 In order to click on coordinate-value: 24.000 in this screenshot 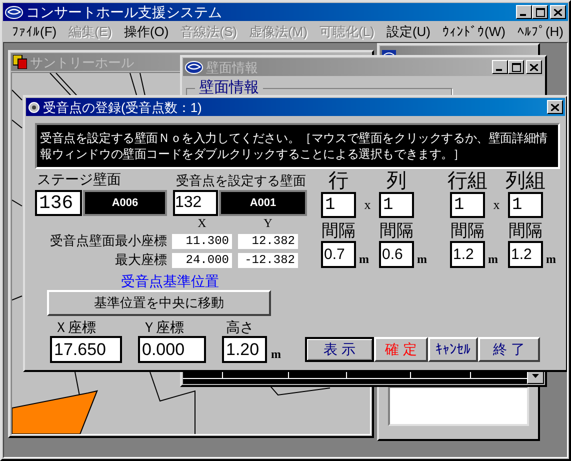, I will do `click(202, 260)`.